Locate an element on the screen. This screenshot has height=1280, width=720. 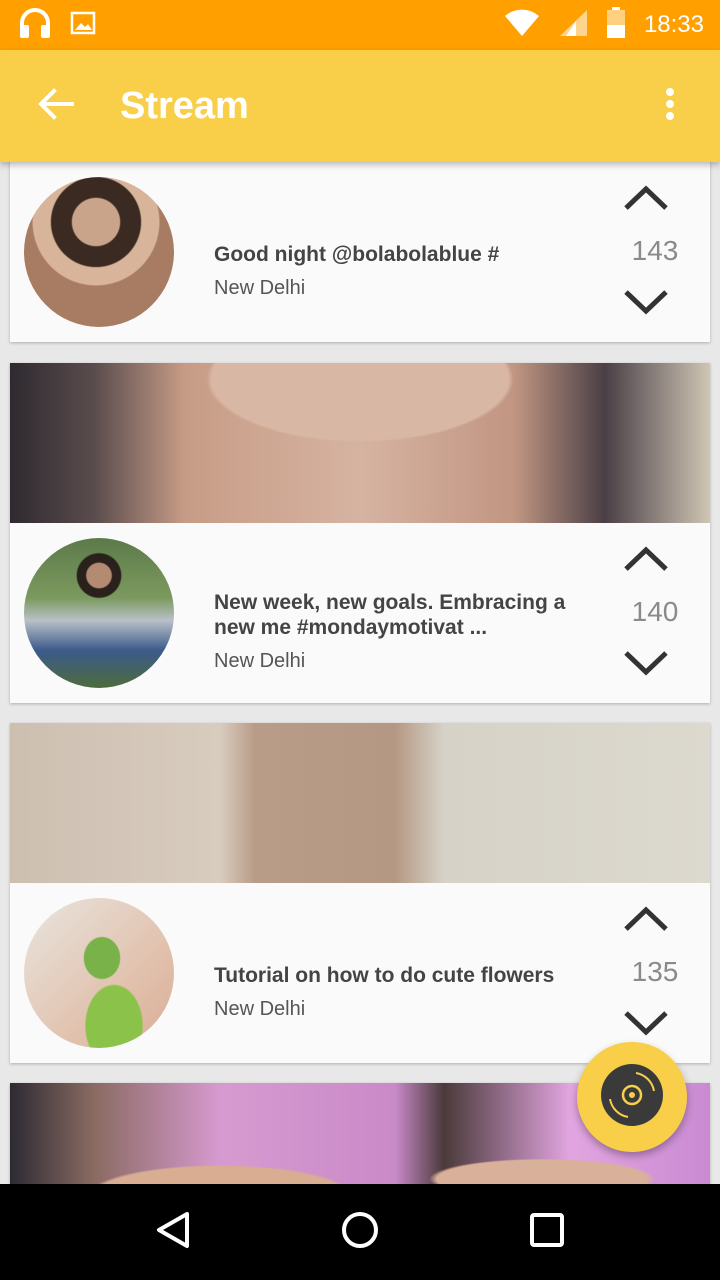
image-icon is located at coordinates (83, 25).